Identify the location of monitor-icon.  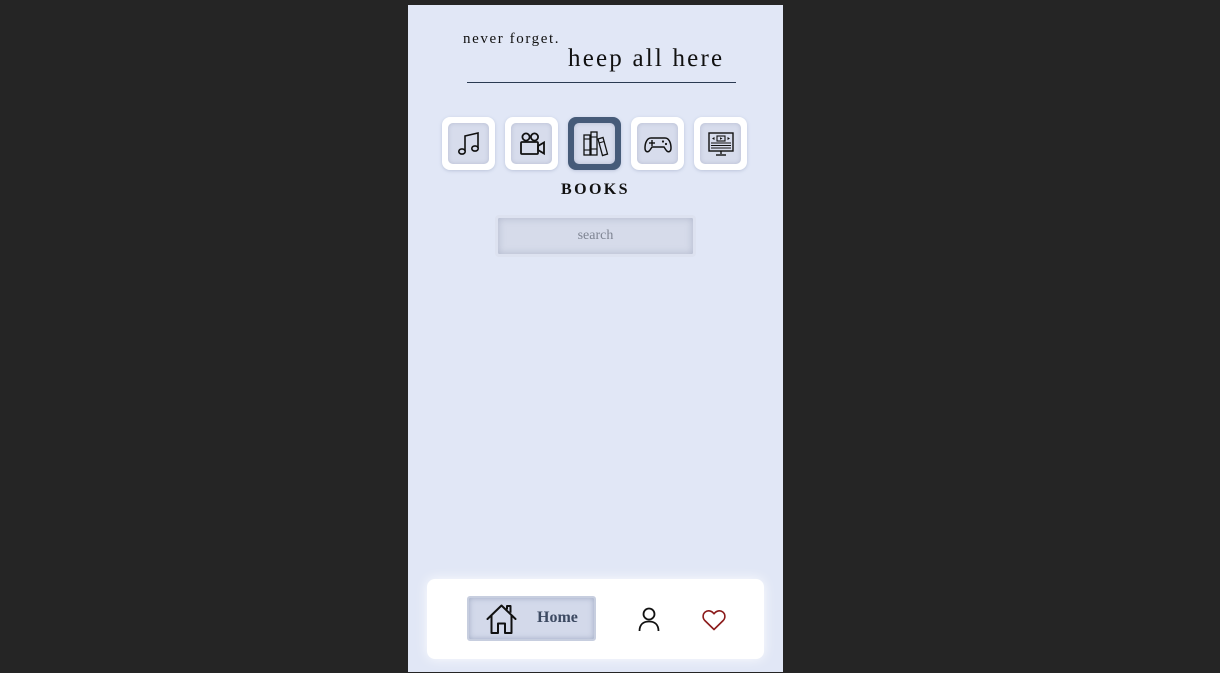
(720, 143).